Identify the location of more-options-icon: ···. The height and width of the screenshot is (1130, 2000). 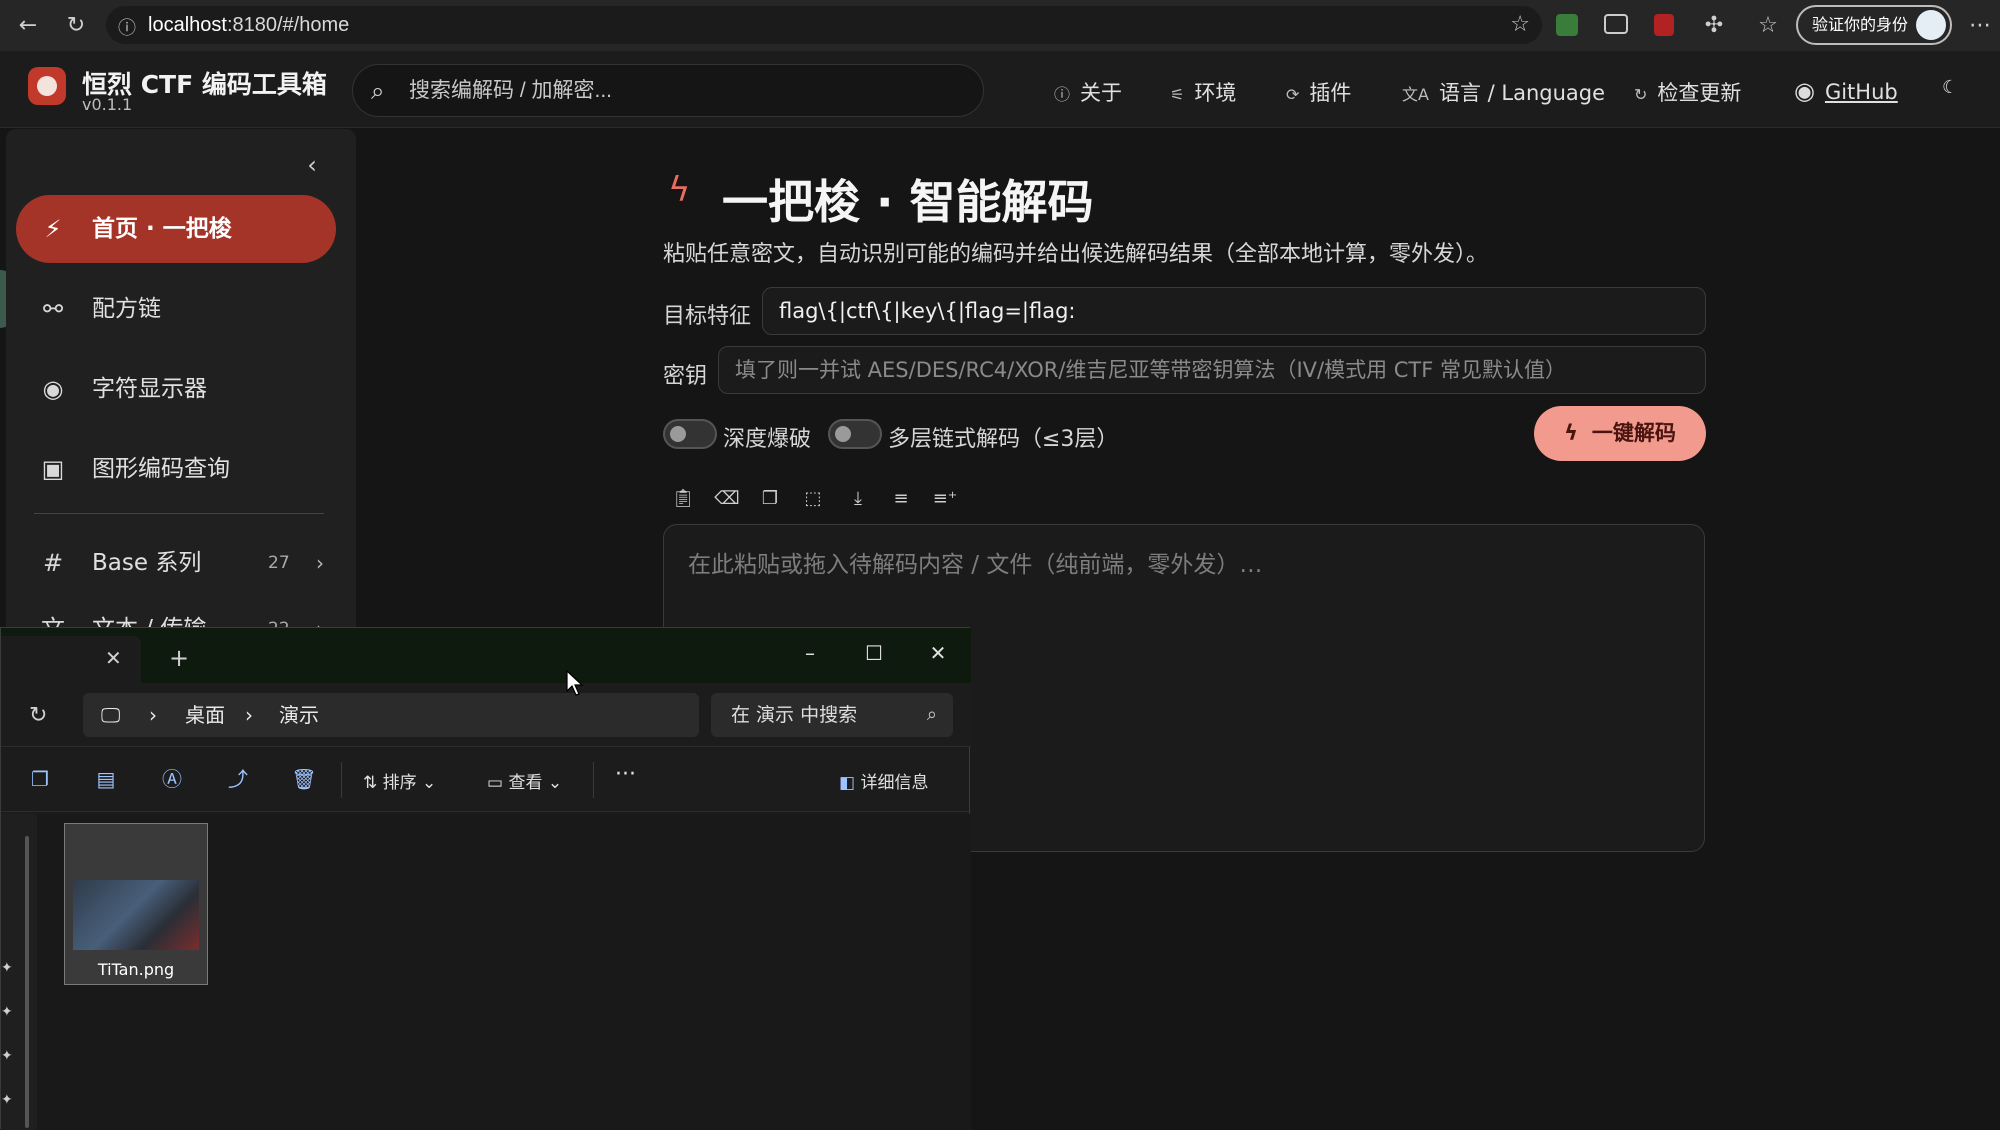
(625, 774).